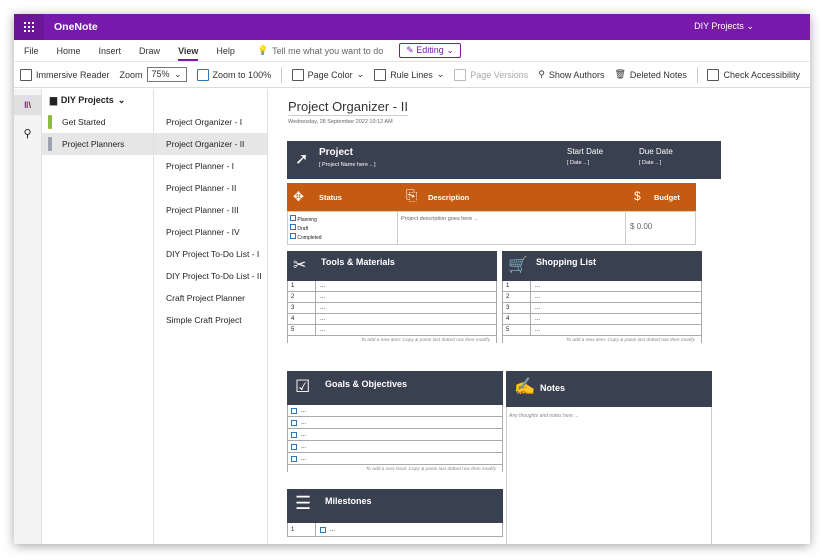 Image resolution: width=820 pixels, height=560 pixels. I want to click on row-number: 4, so click(302, 319).